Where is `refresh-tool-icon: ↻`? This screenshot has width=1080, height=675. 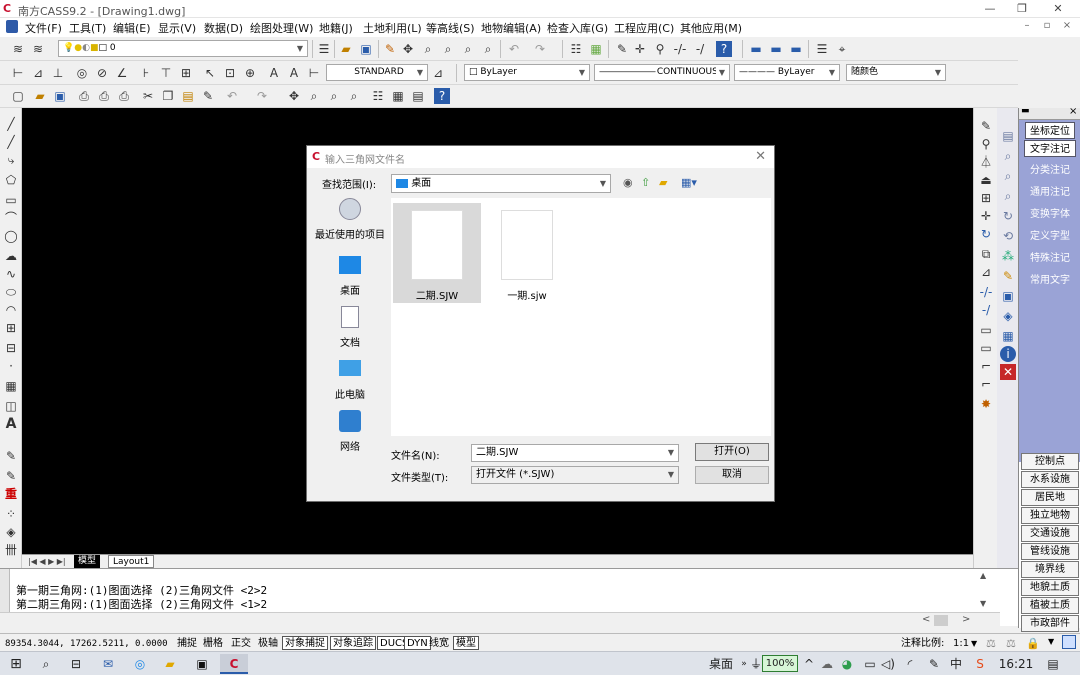
refresh-tool-icon: ↻ is located at coordinates (1008, 216).